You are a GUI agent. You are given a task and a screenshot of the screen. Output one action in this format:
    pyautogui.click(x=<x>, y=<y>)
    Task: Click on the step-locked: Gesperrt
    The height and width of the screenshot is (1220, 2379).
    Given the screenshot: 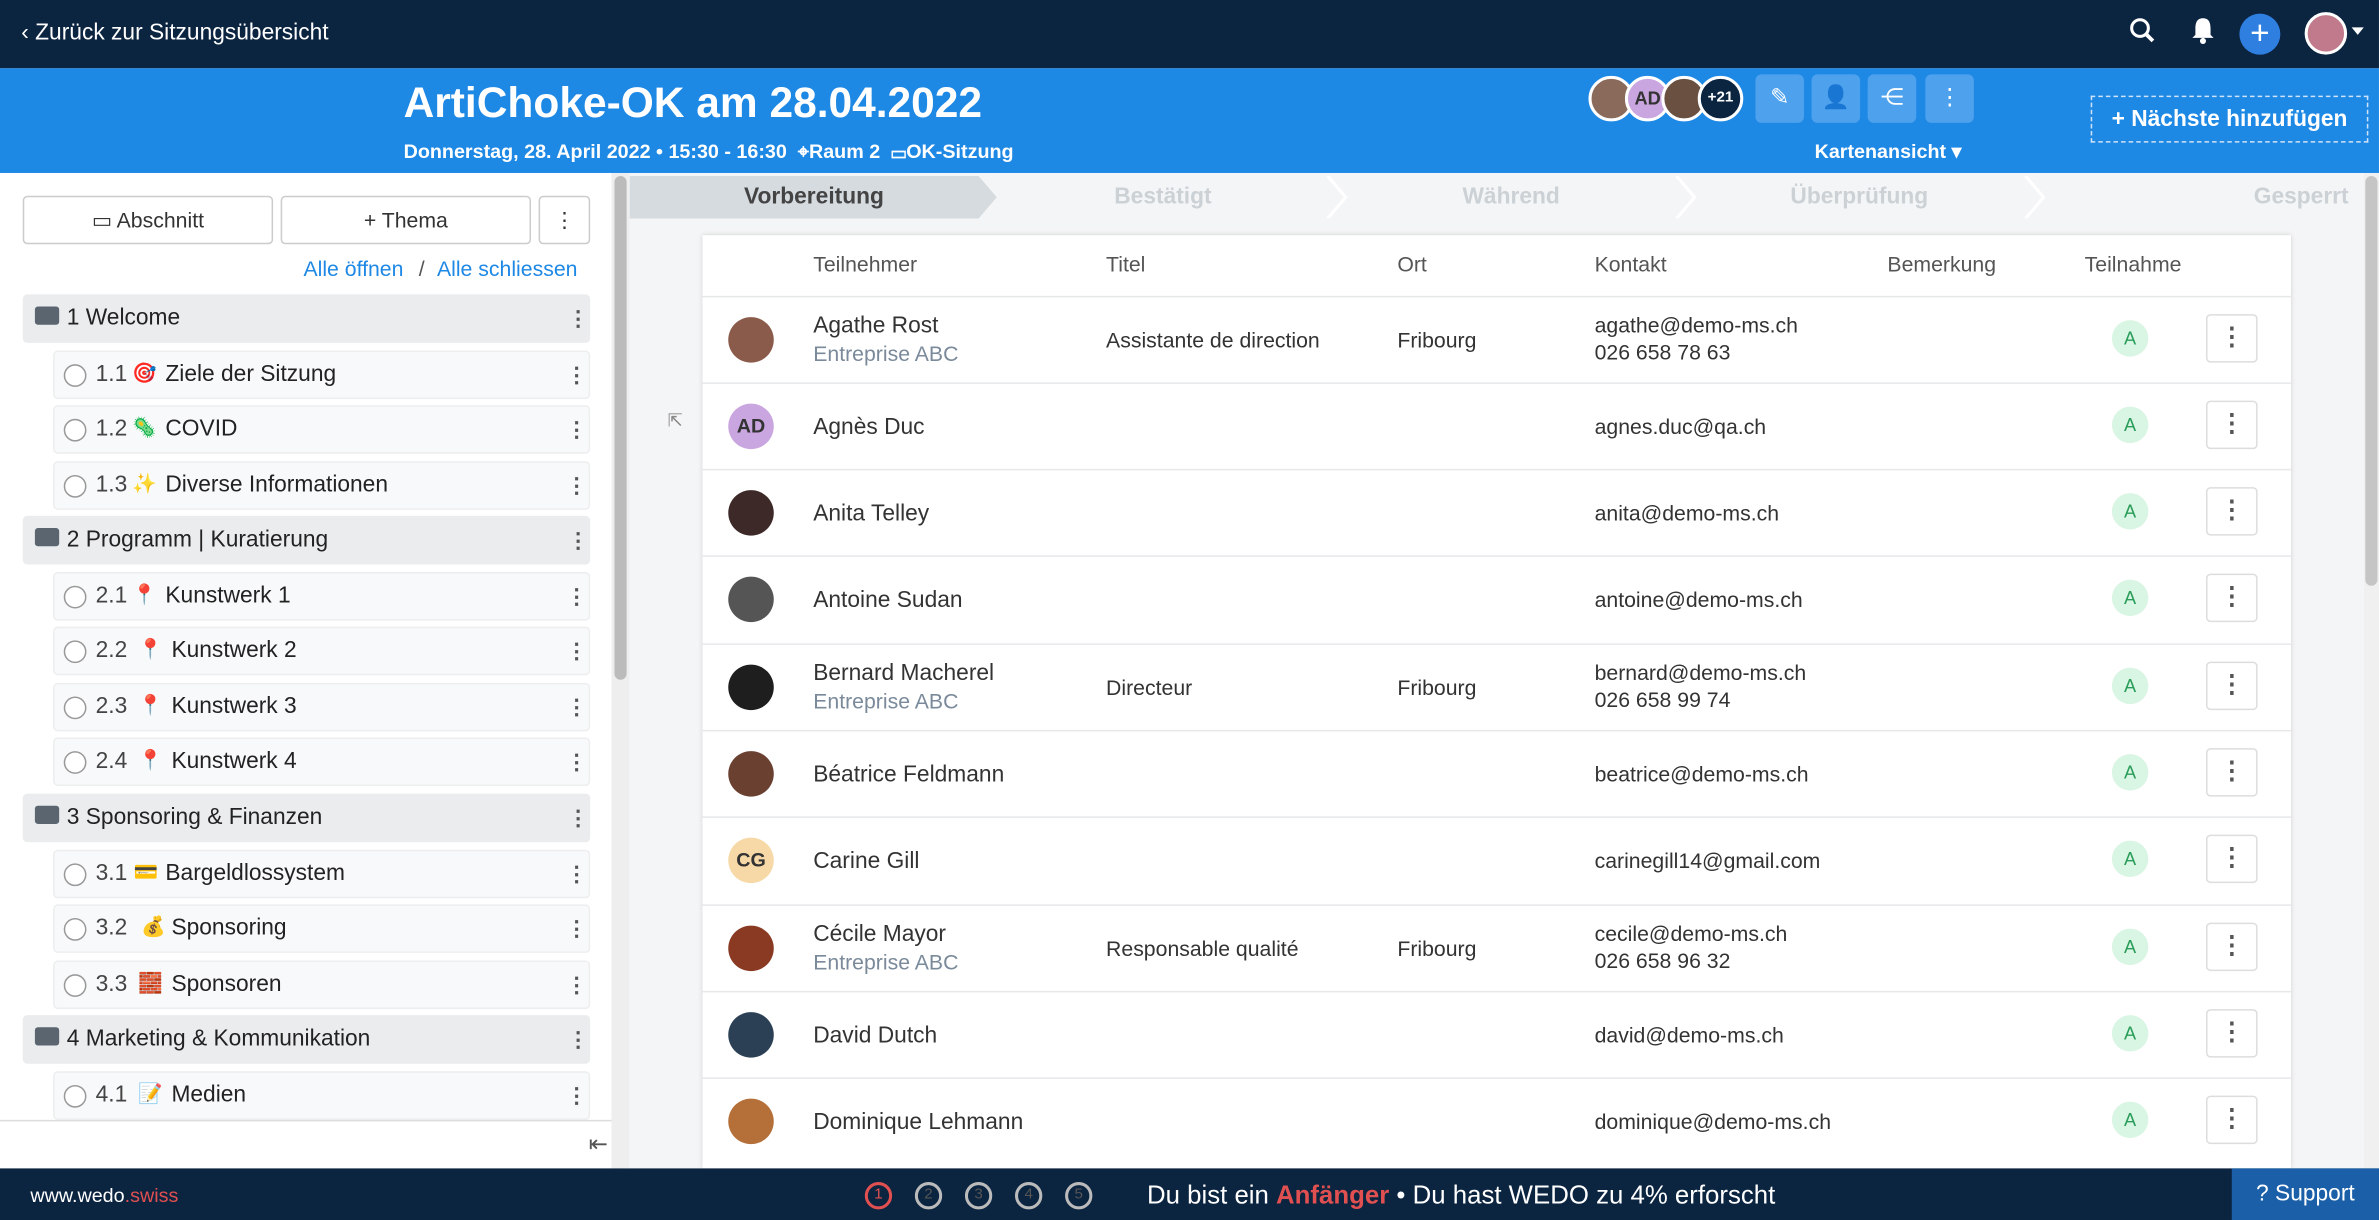 What is the action you would take?
    pyautogui.click(x=2204, y=197)
    